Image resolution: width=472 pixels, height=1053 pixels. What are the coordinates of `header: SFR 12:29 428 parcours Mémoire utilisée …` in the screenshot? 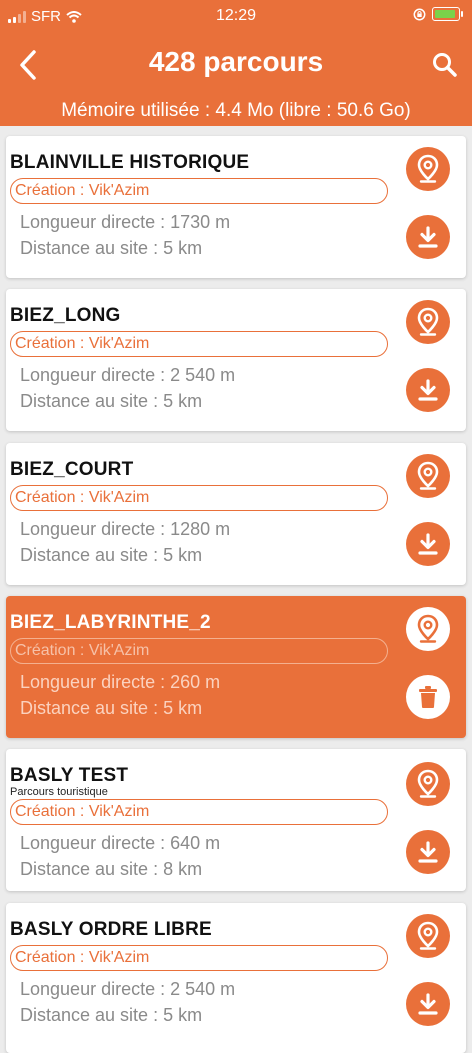 It's located at (236, 63).